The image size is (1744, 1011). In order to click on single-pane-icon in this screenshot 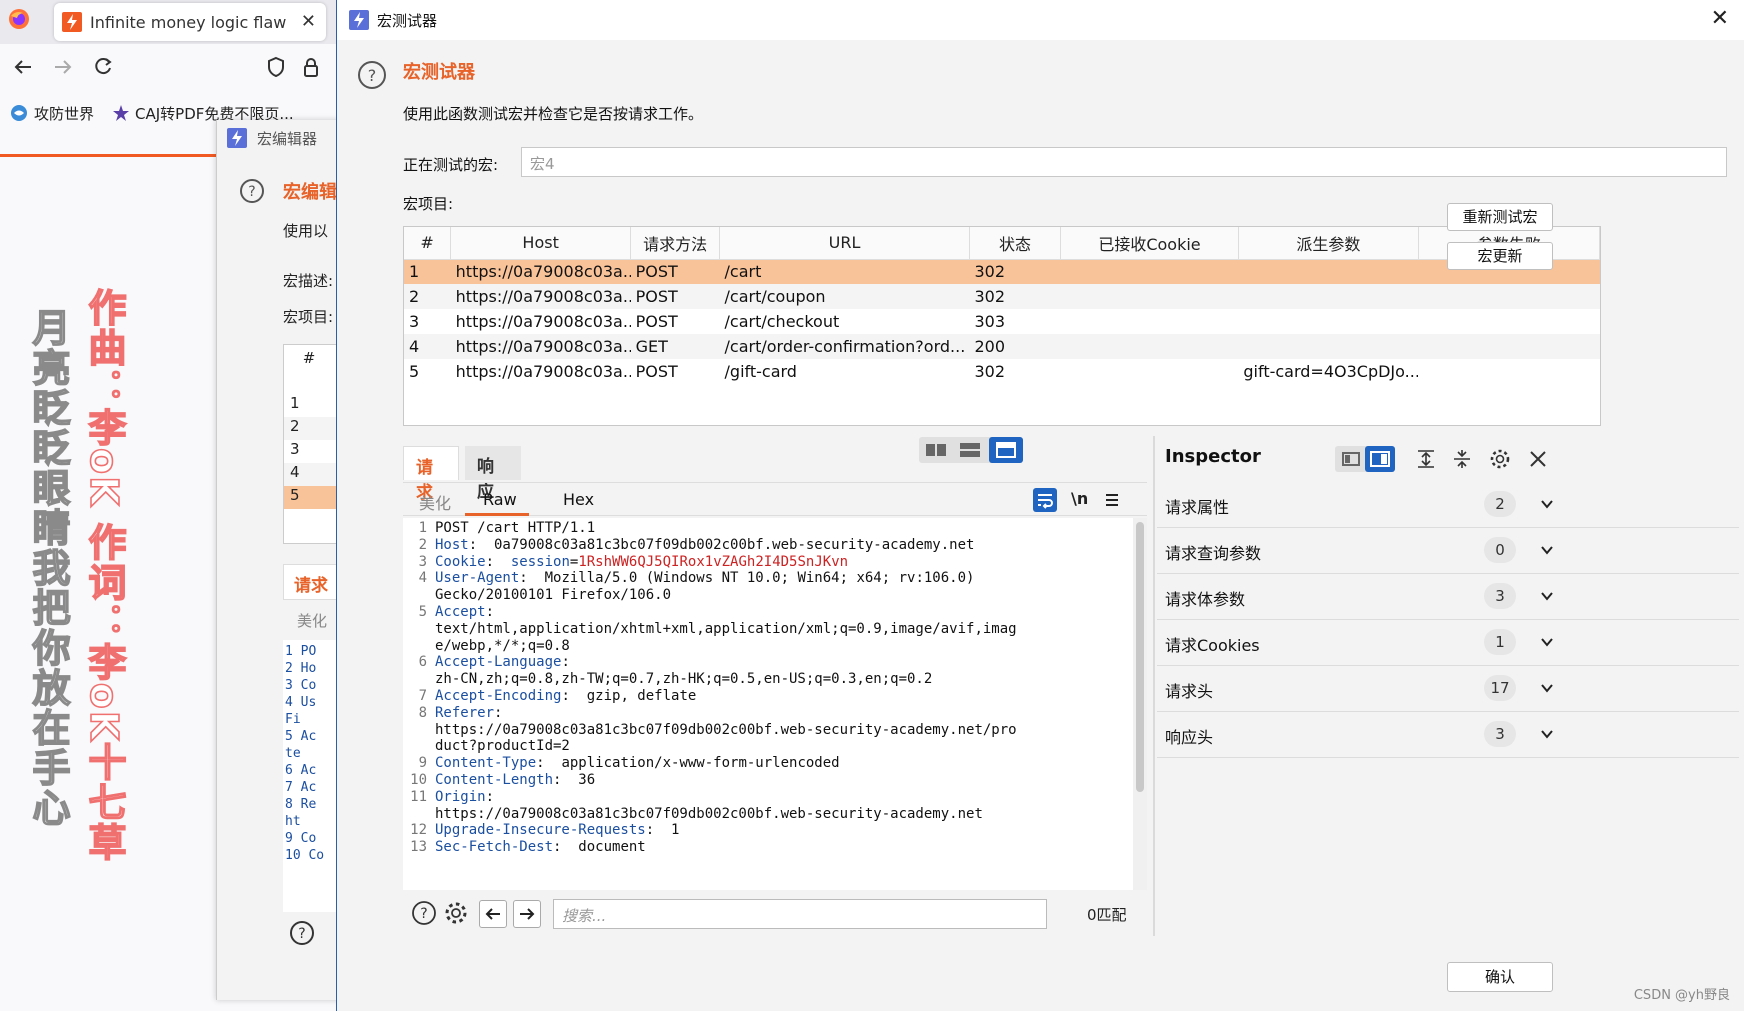, I will do `click(1006, 450)`.